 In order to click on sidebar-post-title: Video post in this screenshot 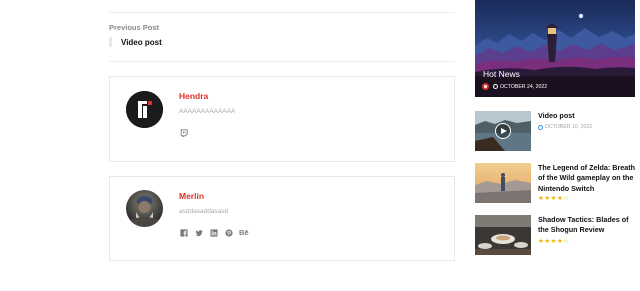, I will do `click(588, 116)`.